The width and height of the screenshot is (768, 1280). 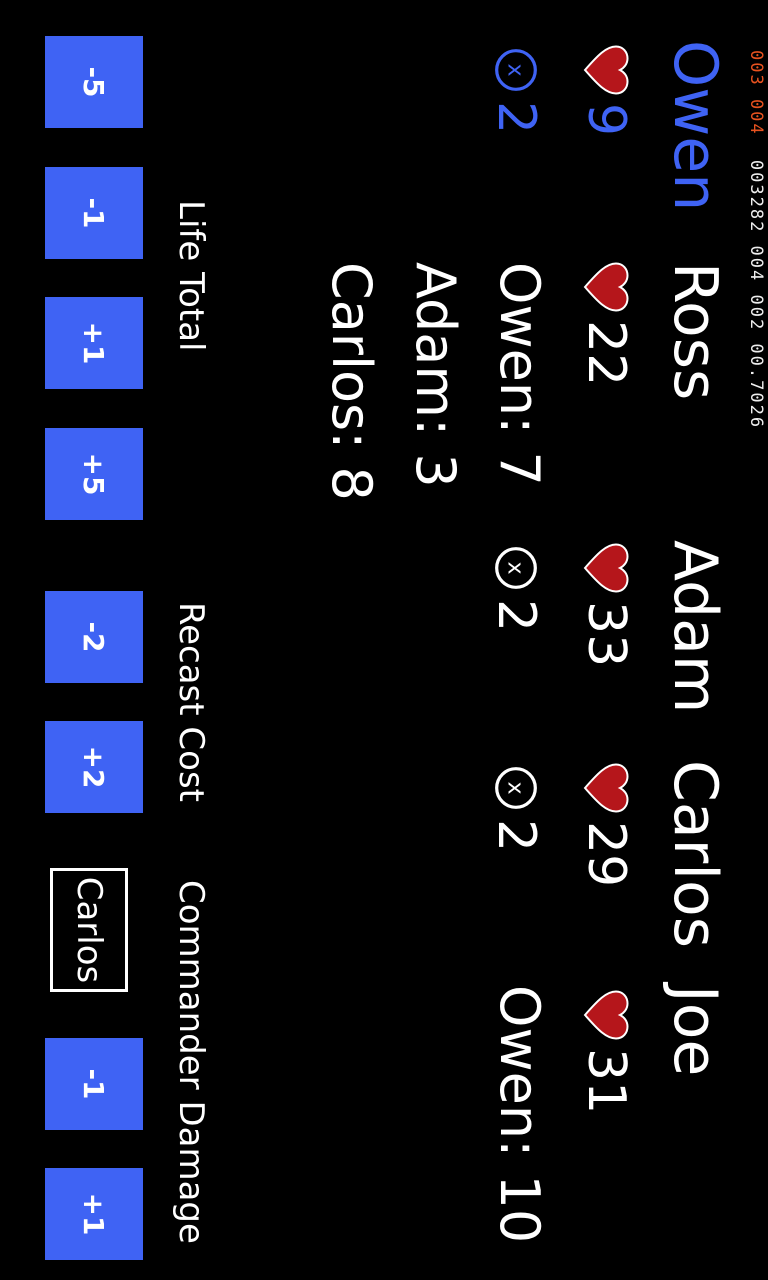 What do you see at coordinates (94, 343) in the screenshot?
I see `life-plus-1-button: +1` at bounding box center [94, 343].